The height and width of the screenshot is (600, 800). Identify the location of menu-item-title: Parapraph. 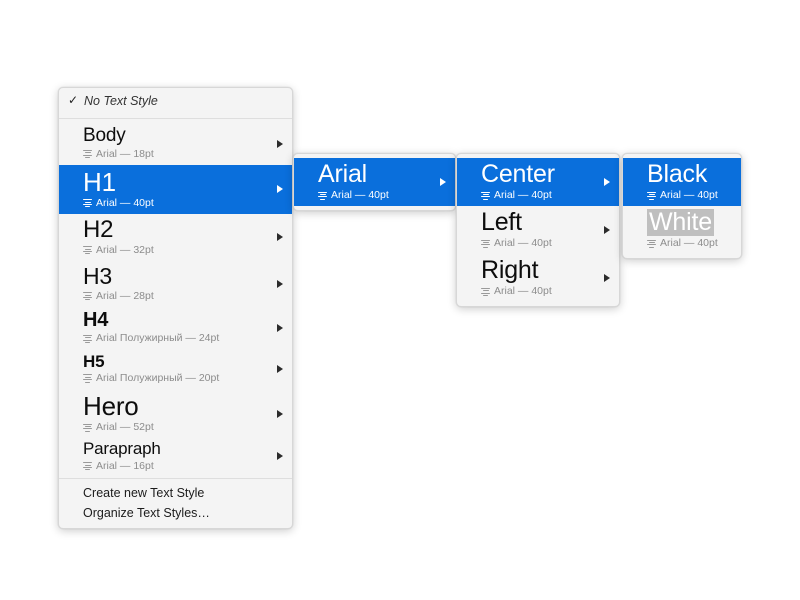
(122, 449).